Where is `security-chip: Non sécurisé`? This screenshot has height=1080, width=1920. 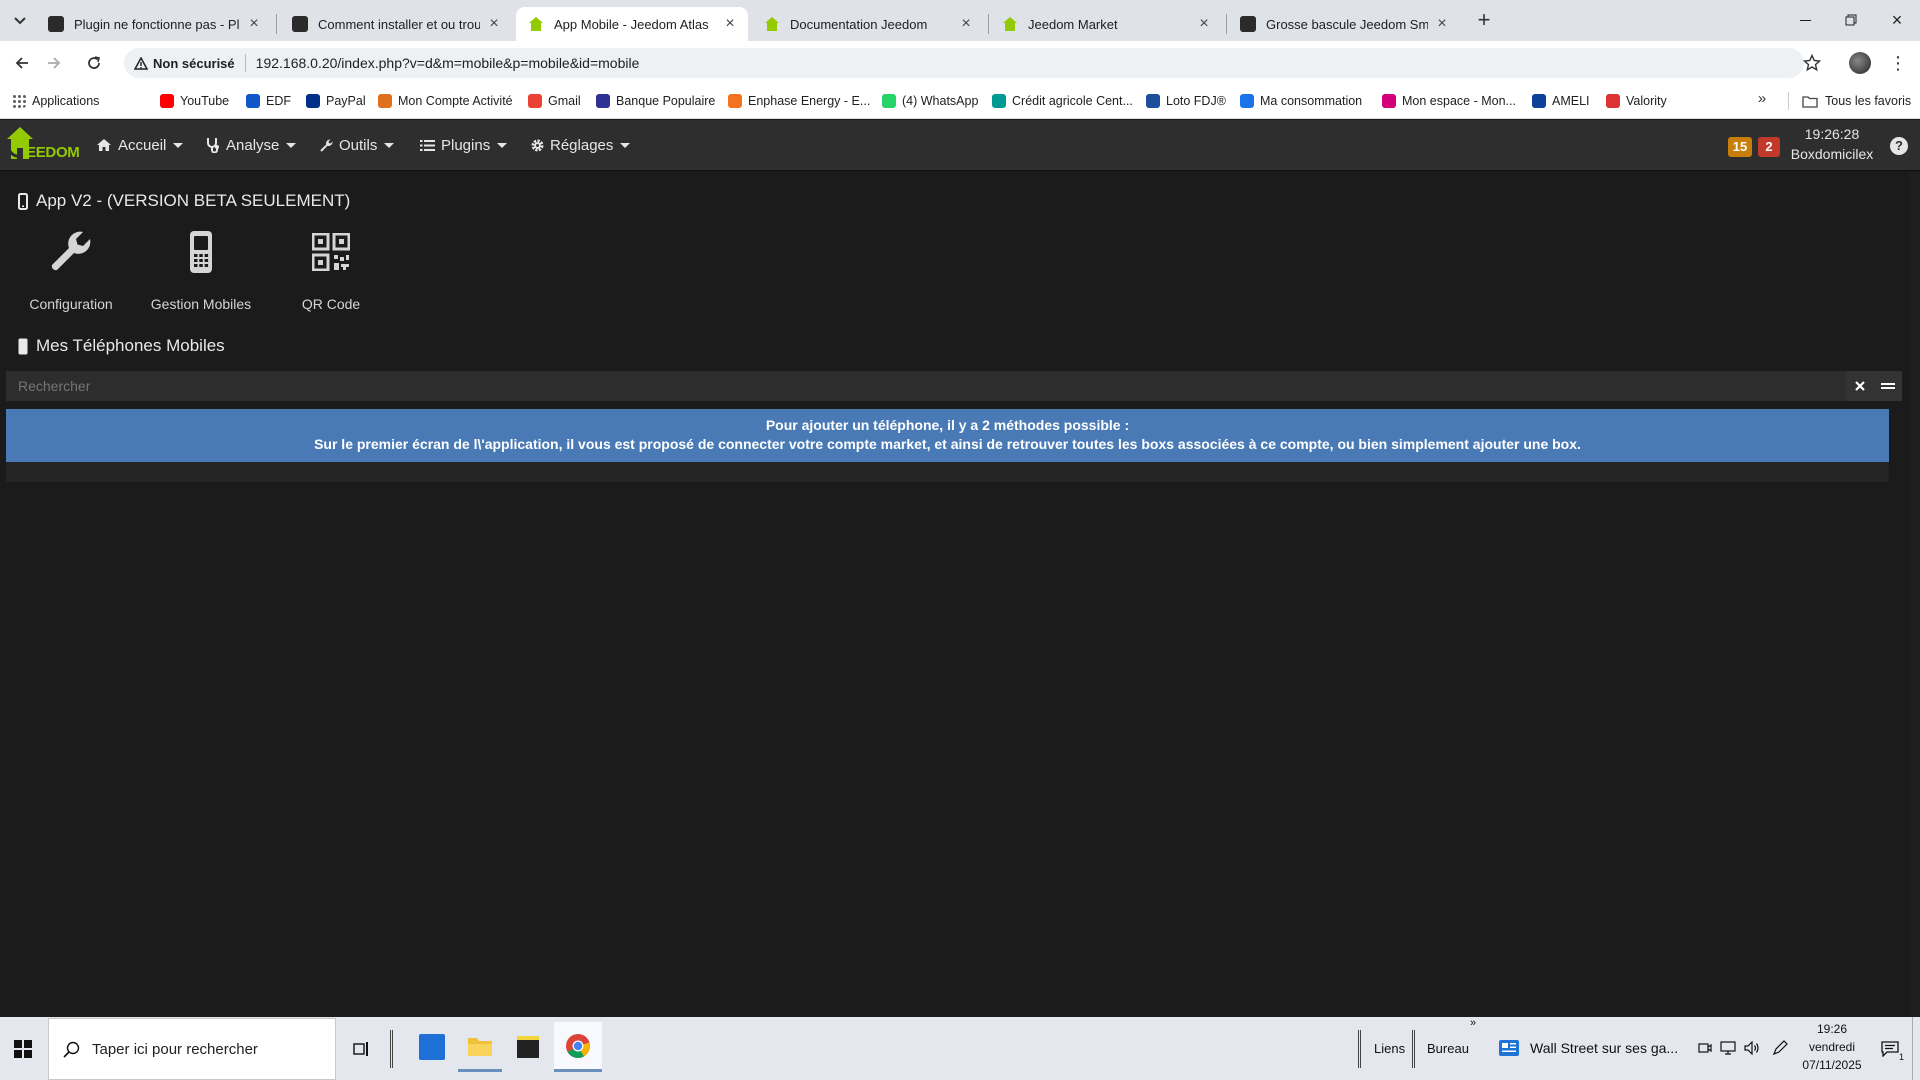 security-chip: Non sécurisé is located at coordinates (184, 63).